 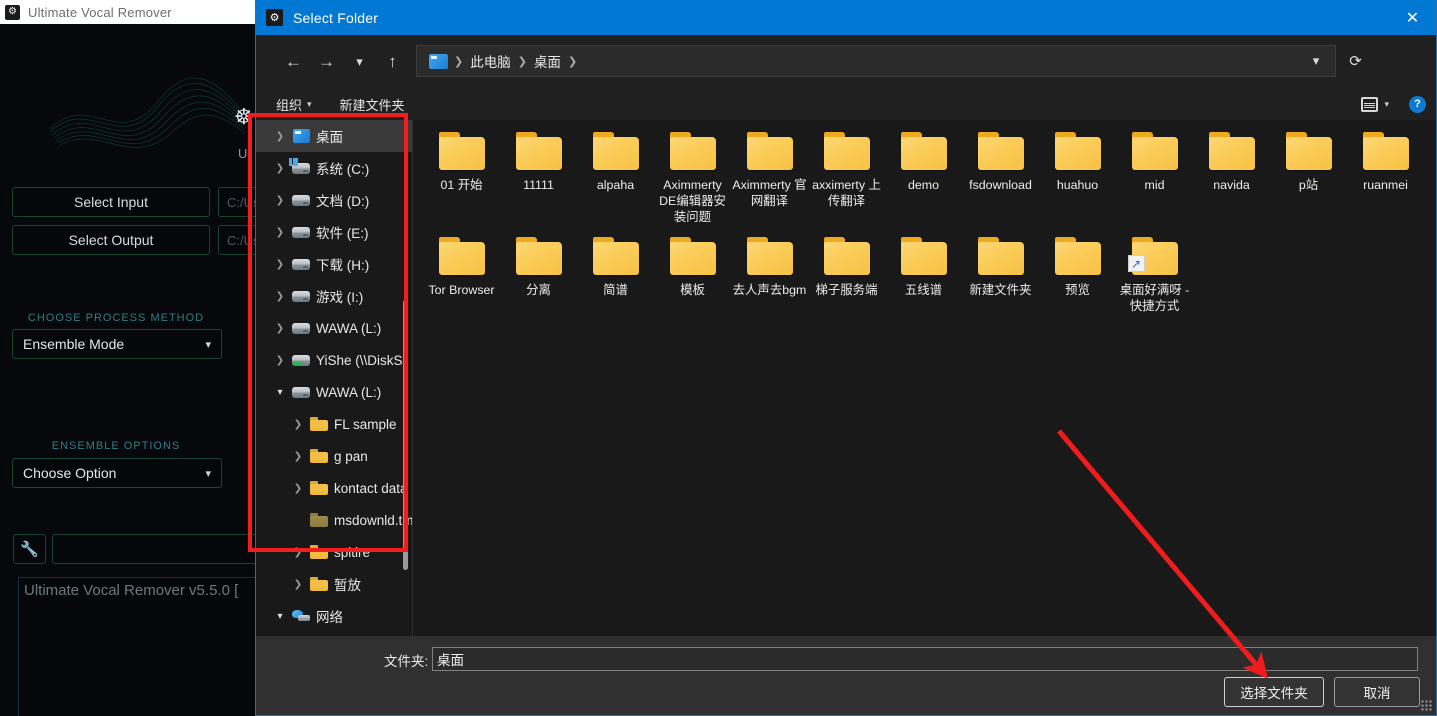 What do you see at coordinates (365, 424) in the screenshot?
I see `tree-item-label: FL sample` at bounding box center [365, 424].